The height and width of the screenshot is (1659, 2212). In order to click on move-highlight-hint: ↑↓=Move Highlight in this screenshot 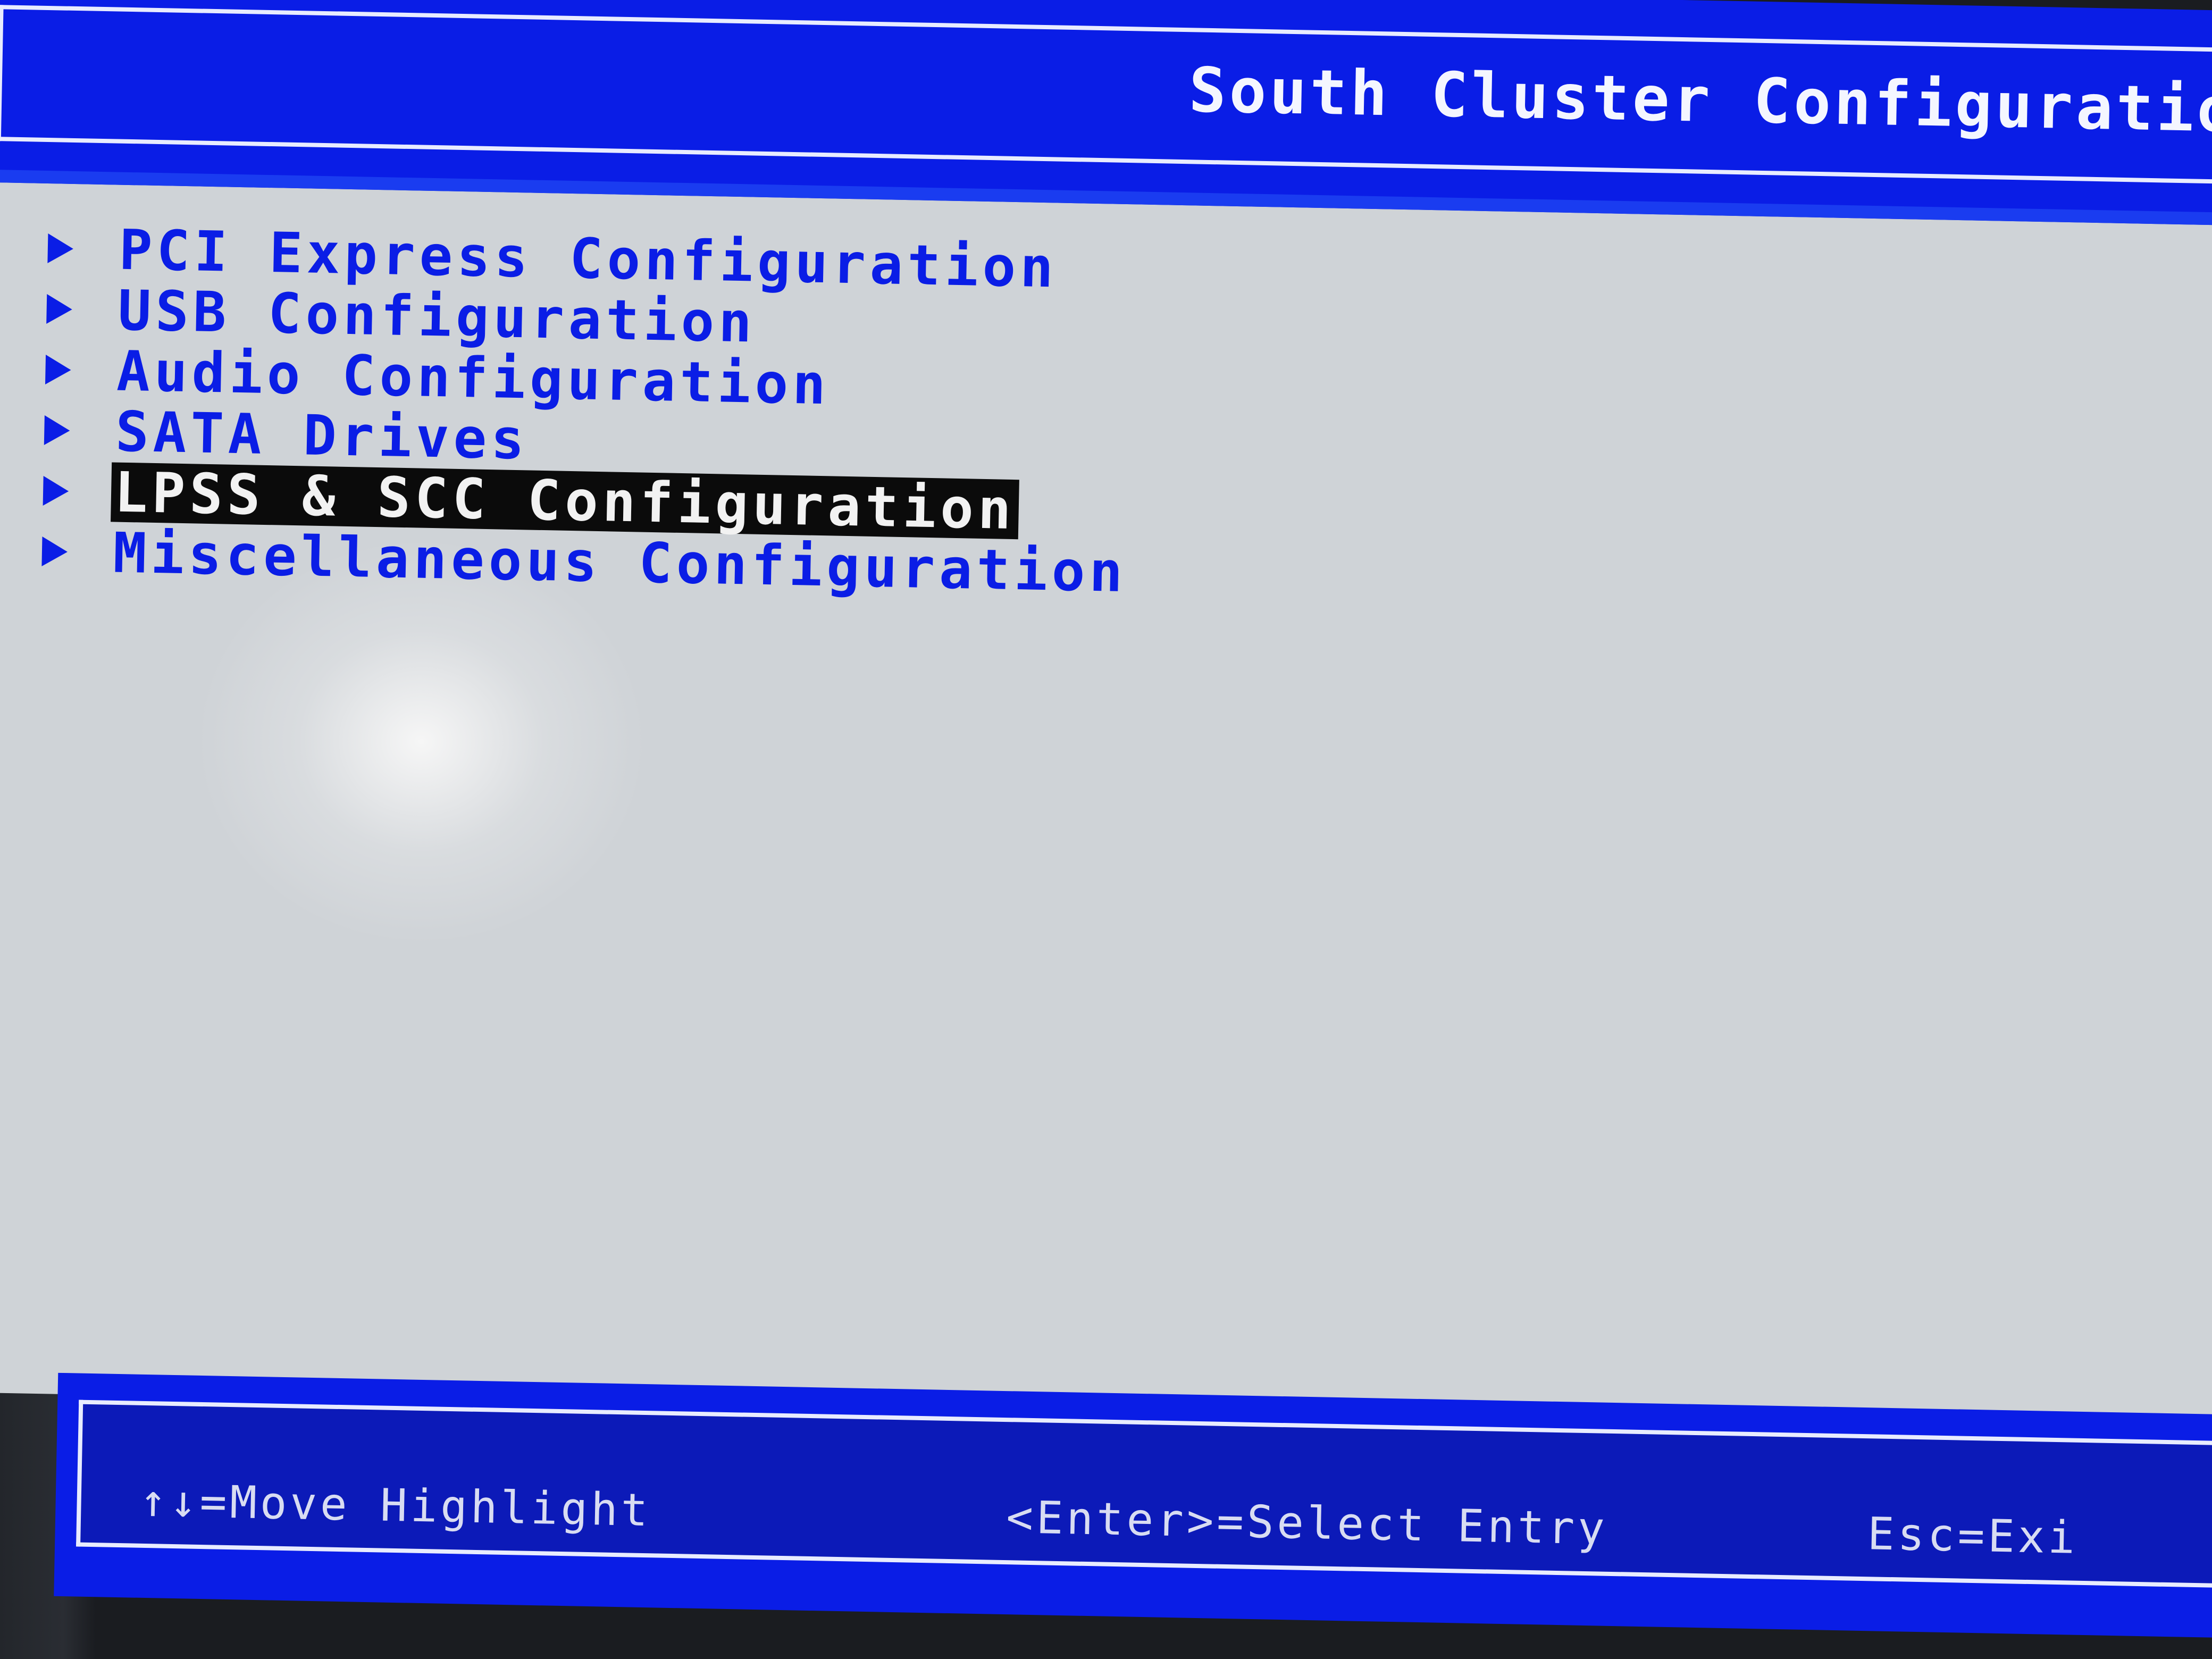, I will do `click(395, 1505)`.